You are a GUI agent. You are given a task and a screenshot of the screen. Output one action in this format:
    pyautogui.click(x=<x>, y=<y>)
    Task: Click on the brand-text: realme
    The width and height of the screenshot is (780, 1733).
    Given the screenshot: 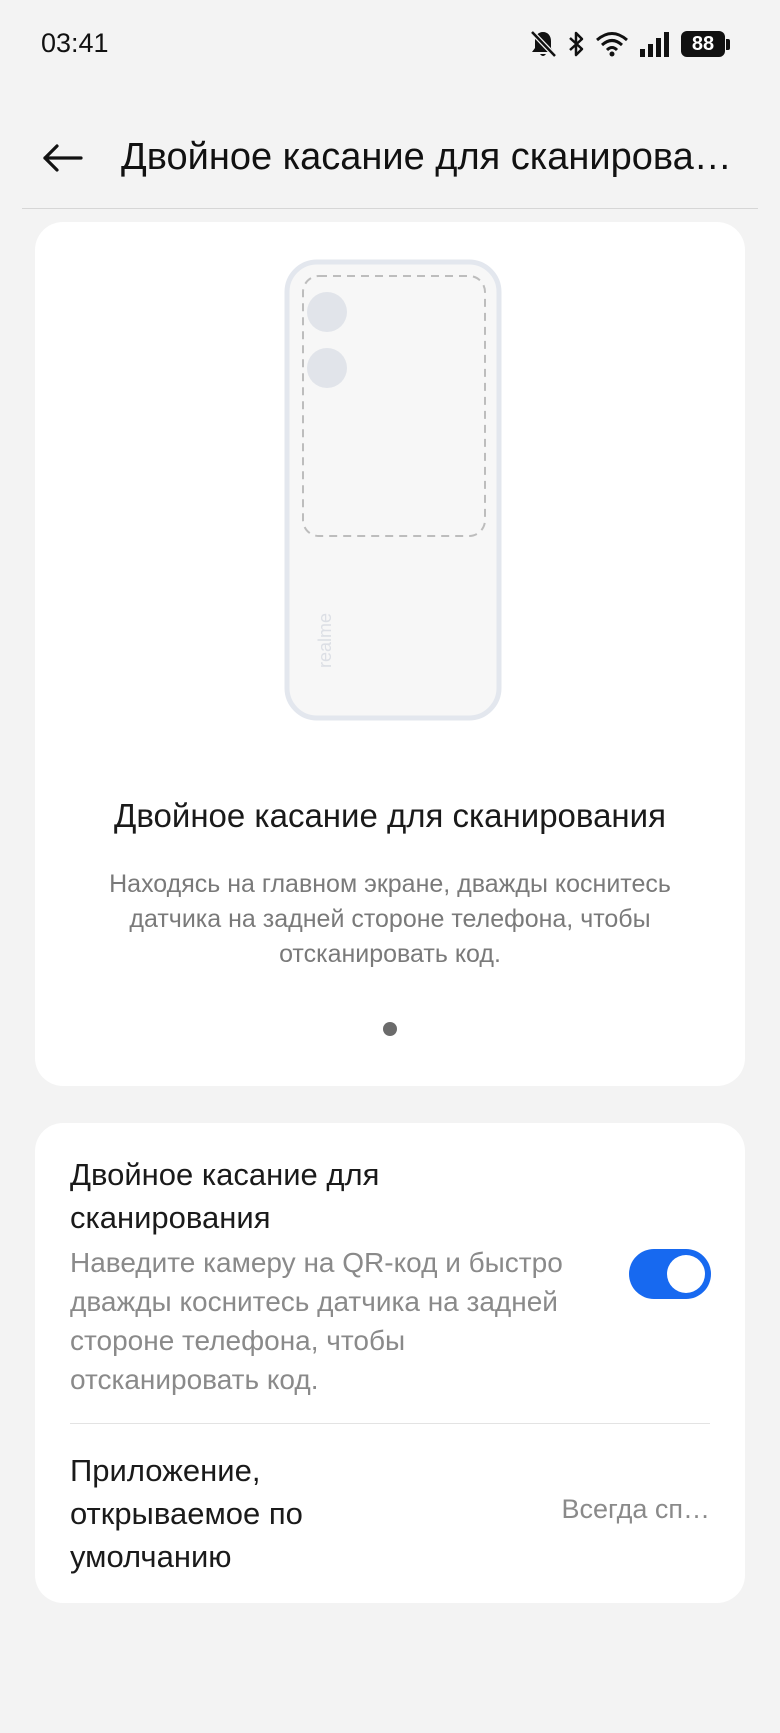 What is the action you would take?
    pyautogui.click(x=325, y=640)
    